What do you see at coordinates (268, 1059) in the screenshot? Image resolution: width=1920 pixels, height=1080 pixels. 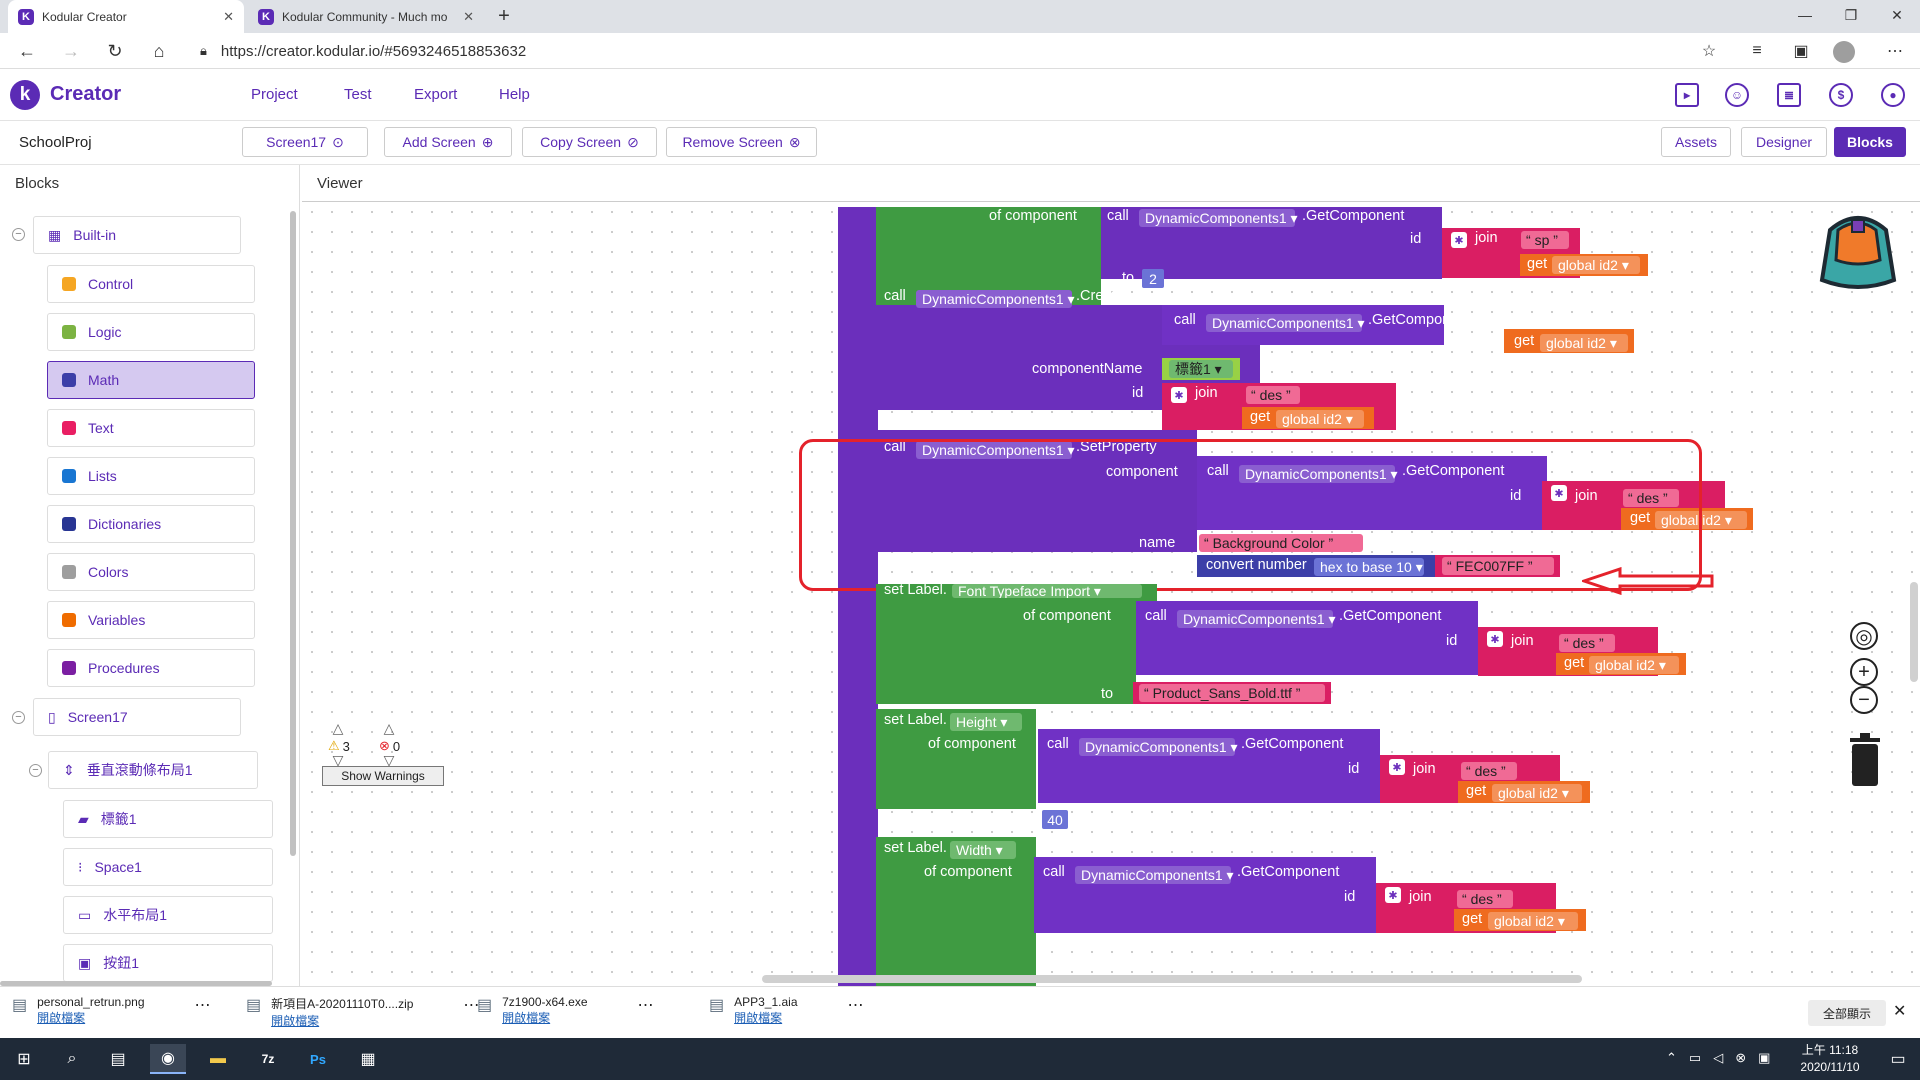 I see `7zip-icon: 7z` at bounding box center [268, 1059].